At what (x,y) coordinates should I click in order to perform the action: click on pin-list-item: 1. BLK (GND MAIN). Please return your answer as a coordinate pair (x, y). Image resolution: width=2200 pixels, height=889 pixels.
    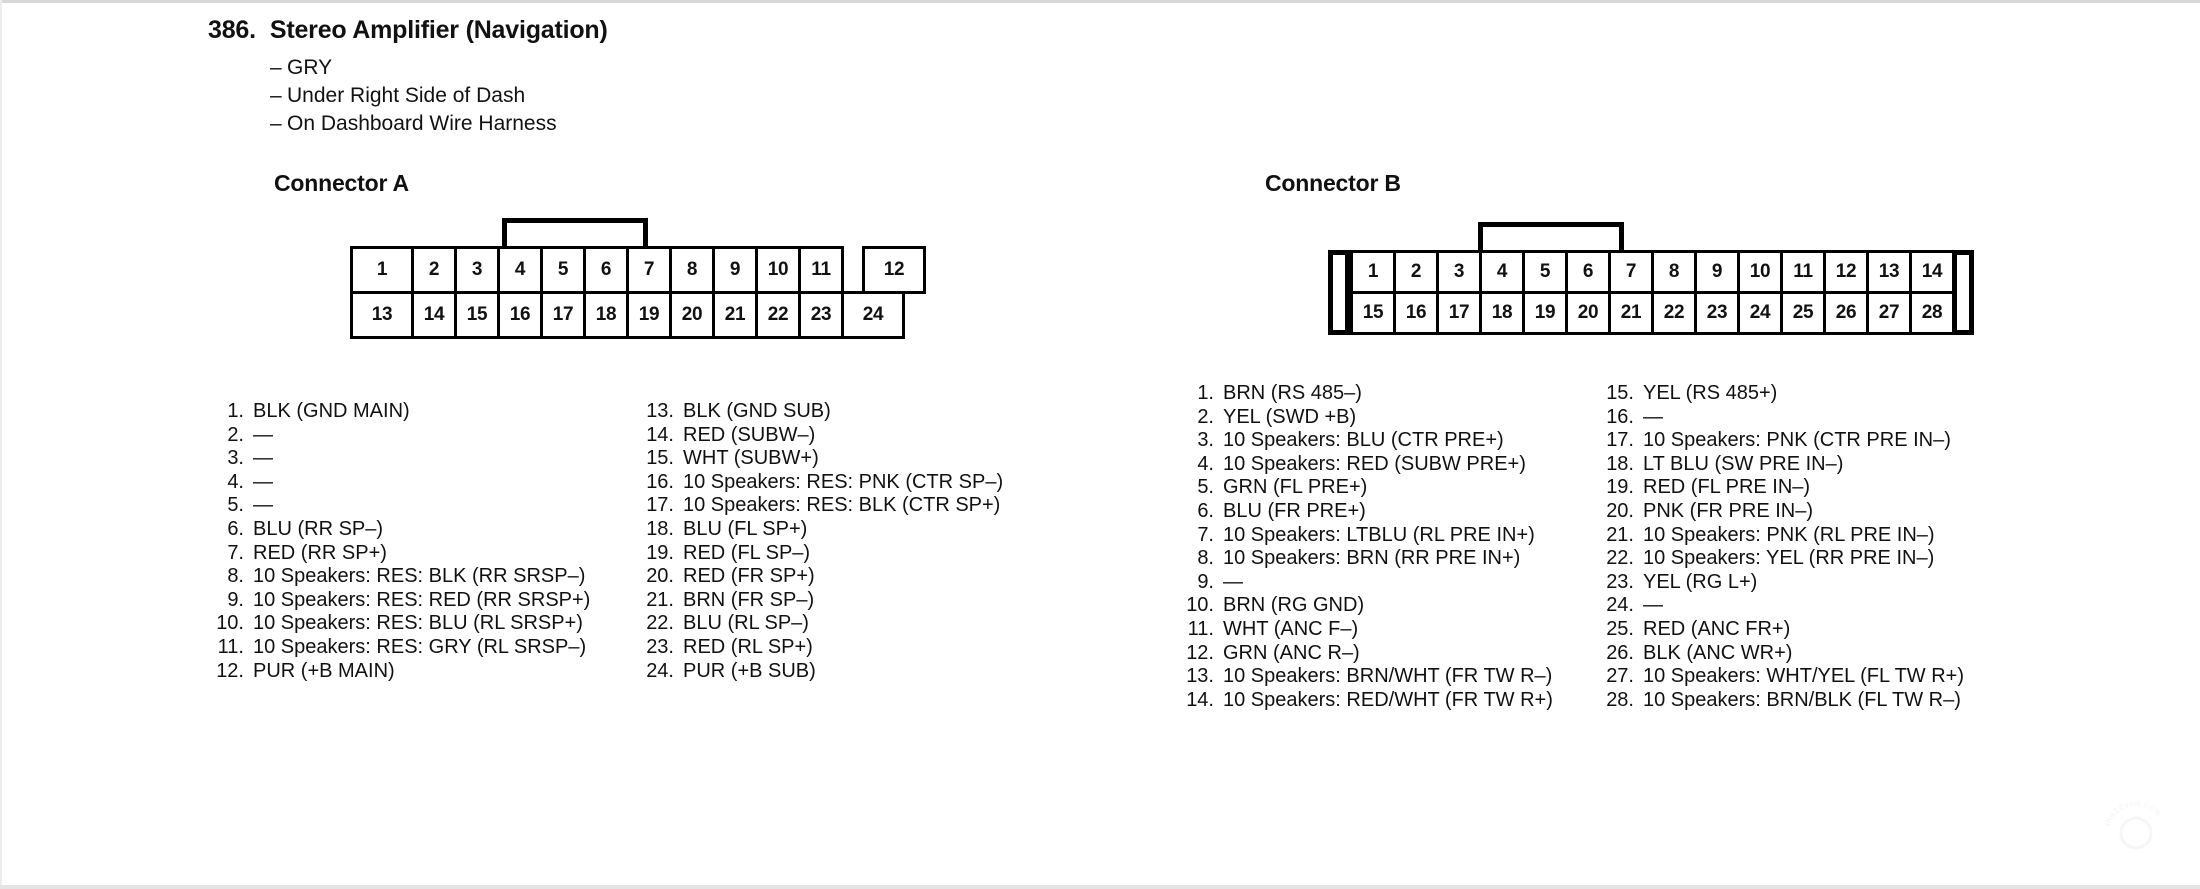
    Looking at the image, I should click on (423, 411).